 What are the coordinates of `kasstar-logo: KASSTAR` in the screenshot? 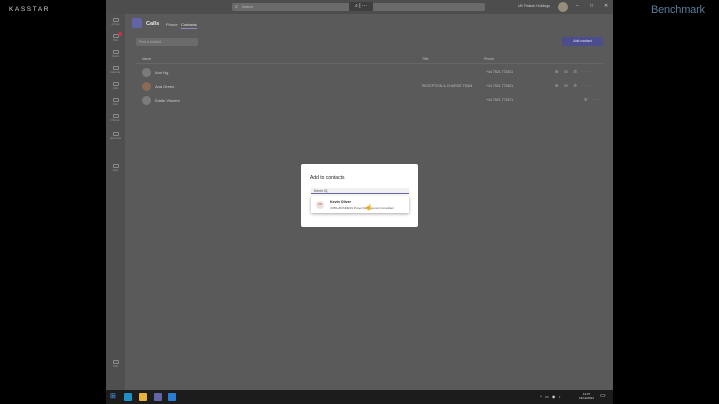 It's located at (30, 9).